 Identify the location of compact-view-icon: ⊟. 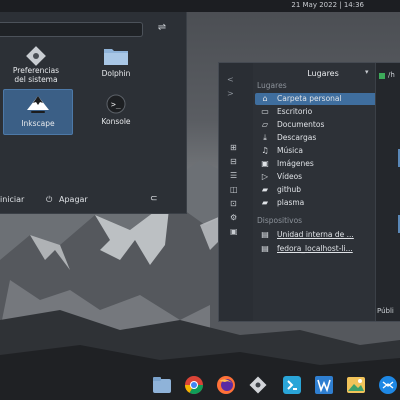
(233, 161).